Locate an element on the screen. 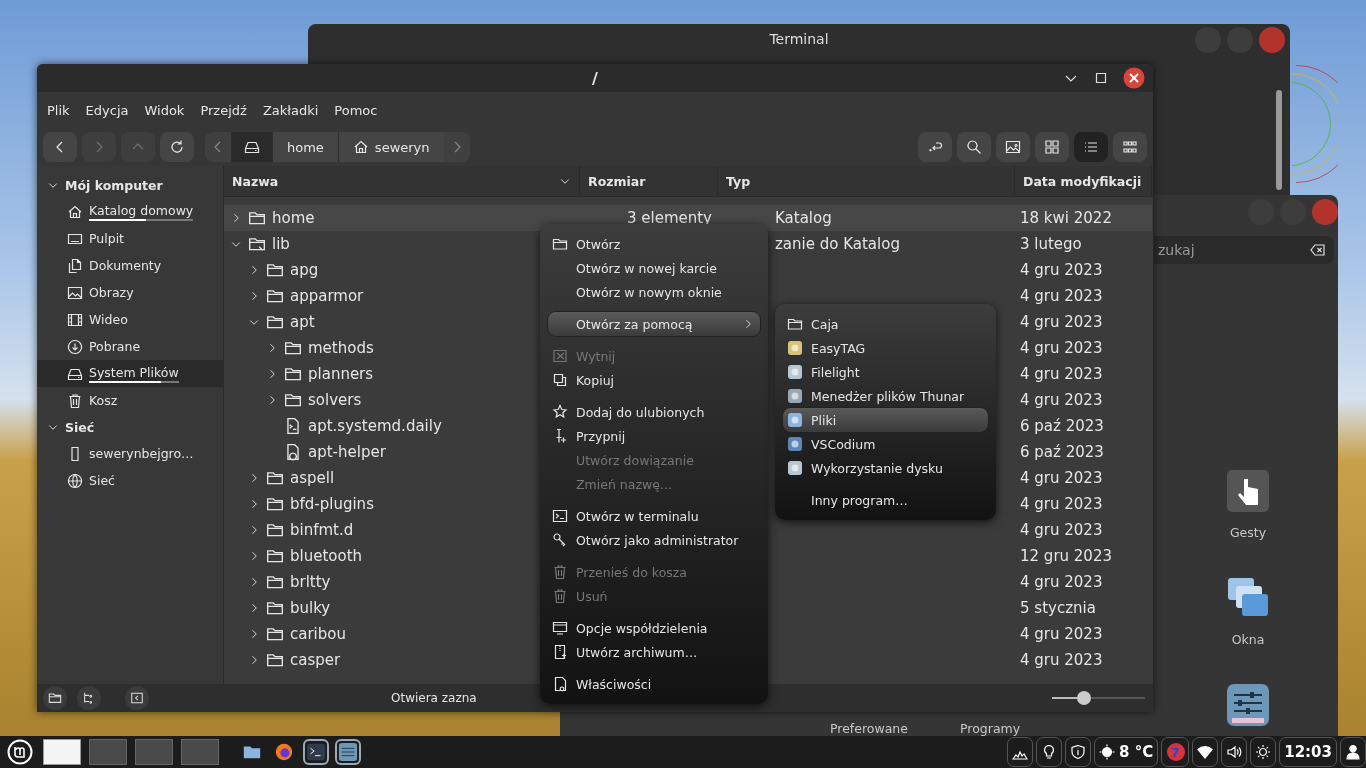 The width and height of the screenshot is (1366, 768). file-type: zanie do Katalog is located at coordinates (837, 244).